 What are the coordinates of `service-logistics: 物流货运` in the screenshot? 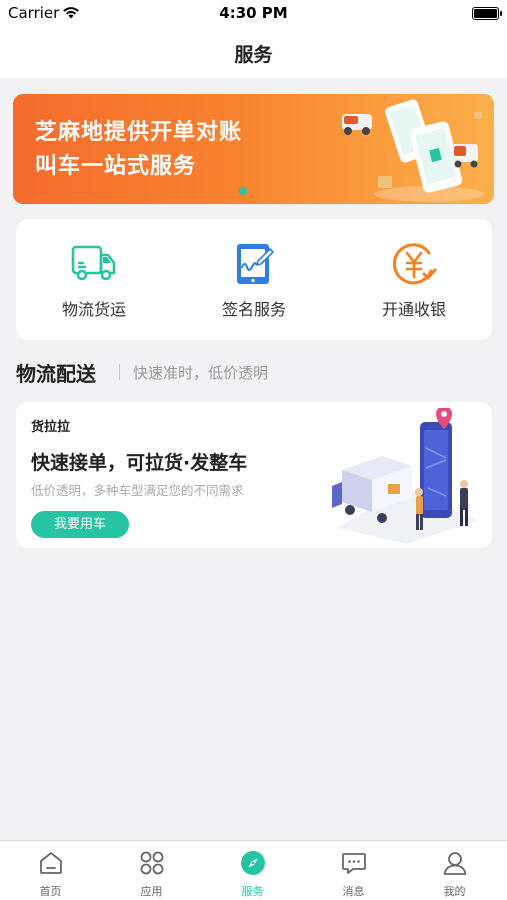 It's located at (94, 279).